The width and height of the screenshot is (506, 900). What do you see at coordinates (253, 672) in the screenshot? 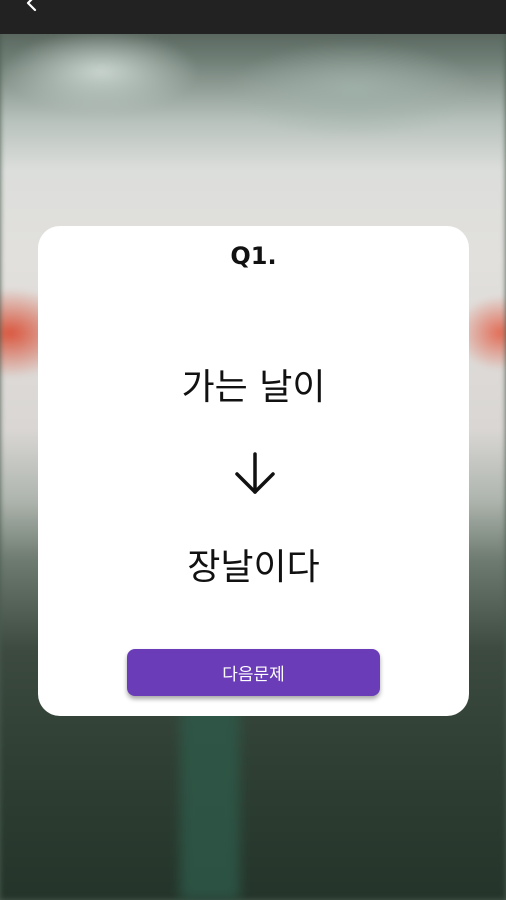
I see `next-question-button: 다음문제` at bounding box center [253, 672].